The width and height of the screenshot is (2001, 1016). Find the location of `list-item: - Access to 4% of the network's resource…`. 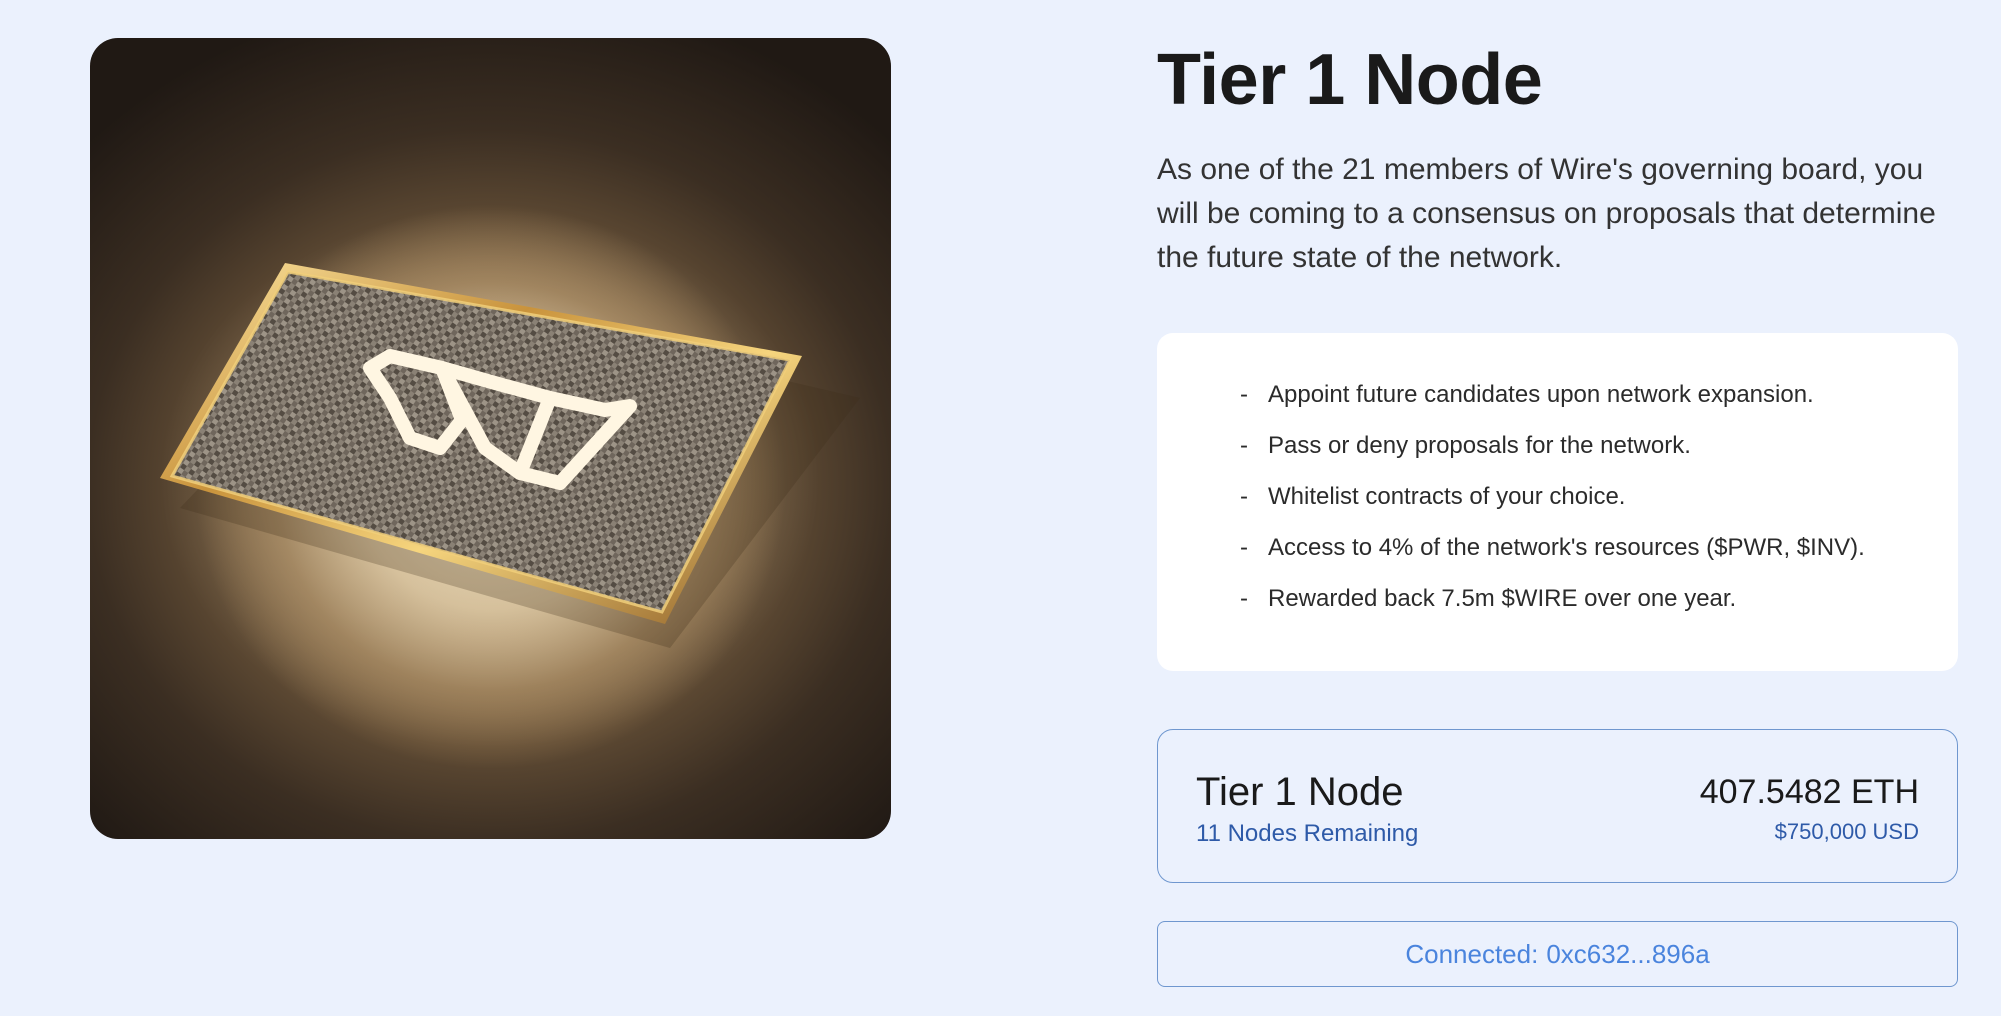

list-item: - Access to 4% of the network's resource… is located at coordinates (1599, 553).